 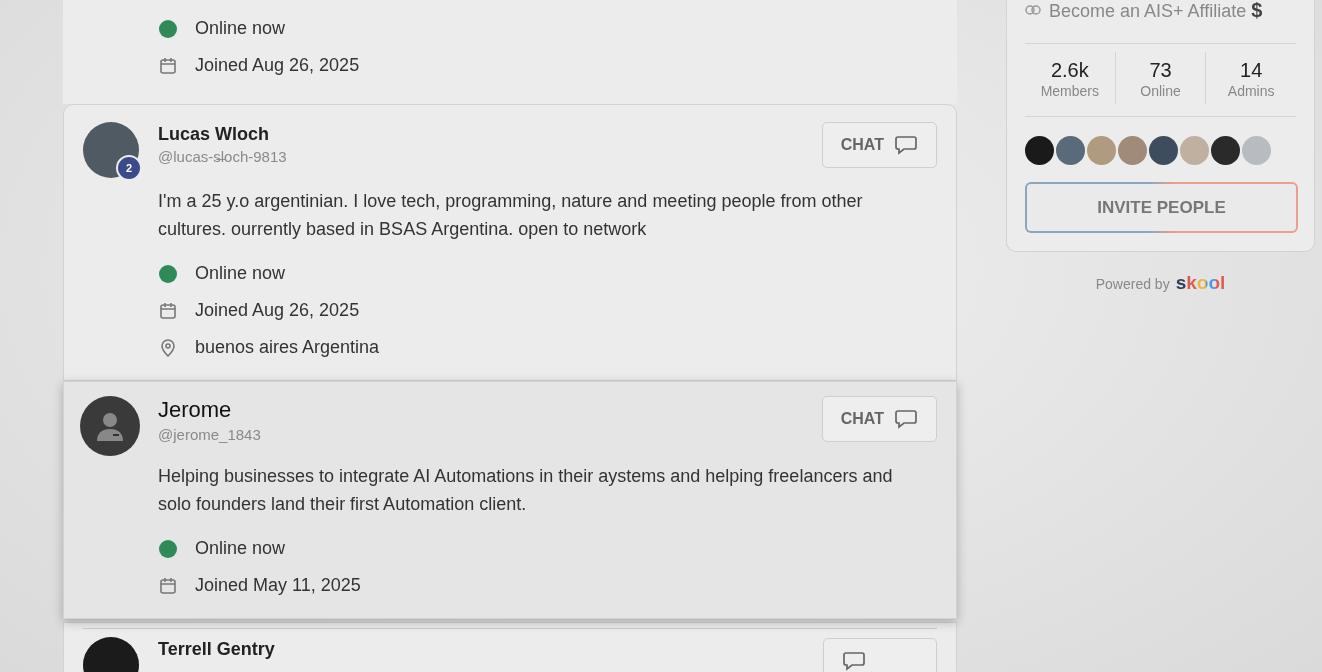 I want to click on member-bio: I'm a 25 y.o argentinian. I love tech, programming, nature and meeting people from other cultures. ourrently based in BSAS Argentina. open to network, so click(x=511, y=215).